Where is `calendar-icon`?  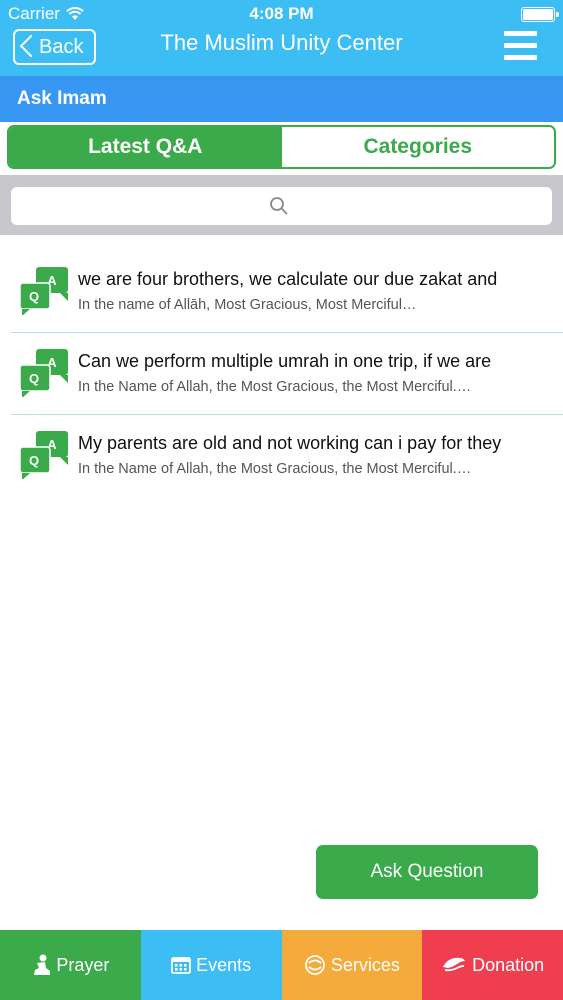
calendar-icon is located at coordinates (181, 965).